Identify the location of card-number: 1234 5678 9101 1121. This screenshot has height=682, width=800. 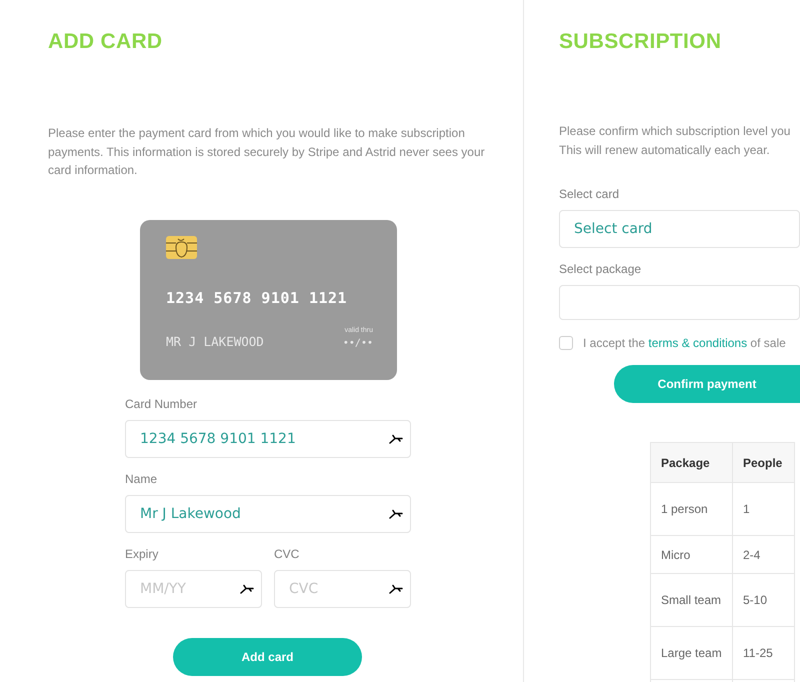
(257, 297).